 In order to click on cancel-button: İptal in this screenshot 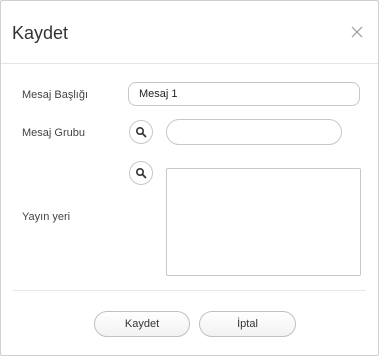, I will do `click(247, 324)`.